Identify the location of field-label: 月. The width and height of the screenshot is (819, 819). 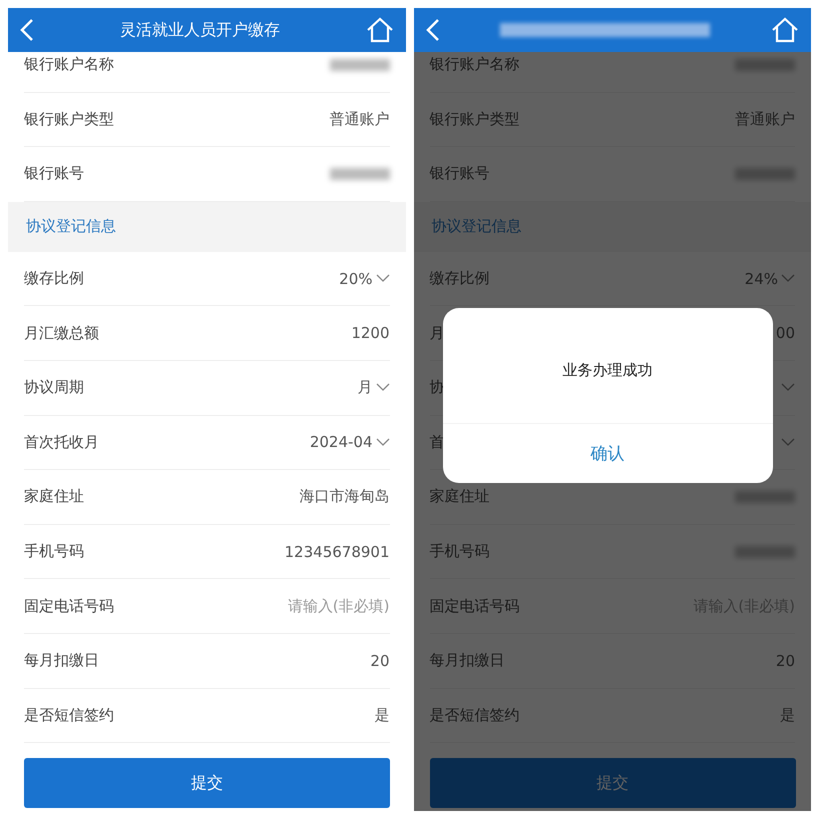
(437, 333).